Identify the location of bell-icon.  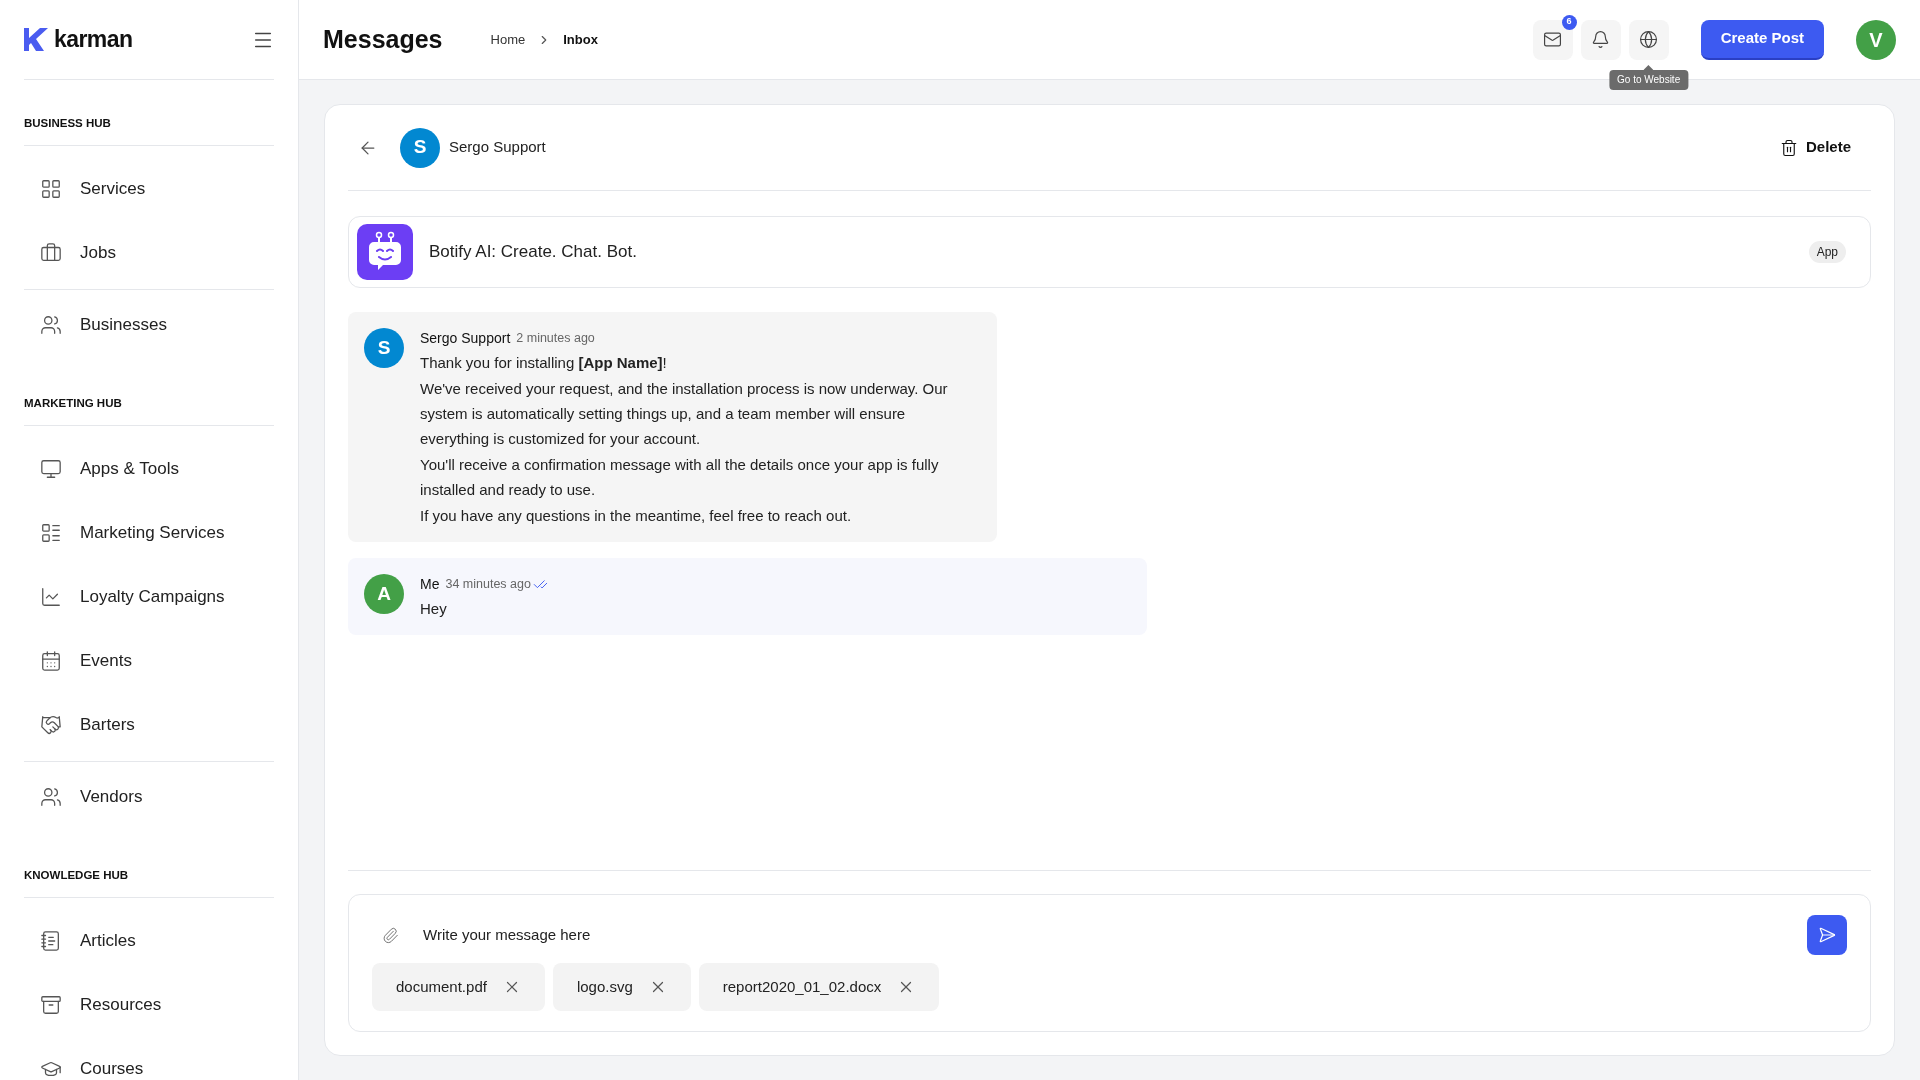
(1601, 39).